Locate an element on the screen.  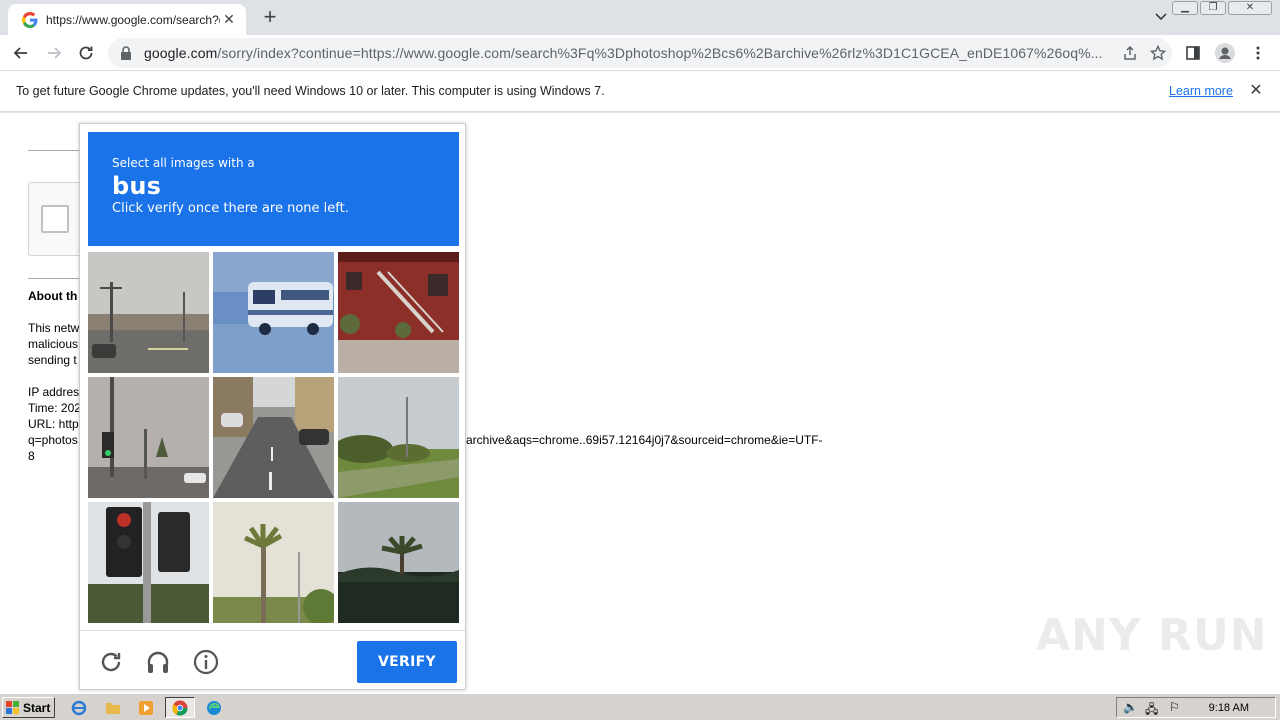
tab-search-chevron-icon is located at coordinates (1161, 17).